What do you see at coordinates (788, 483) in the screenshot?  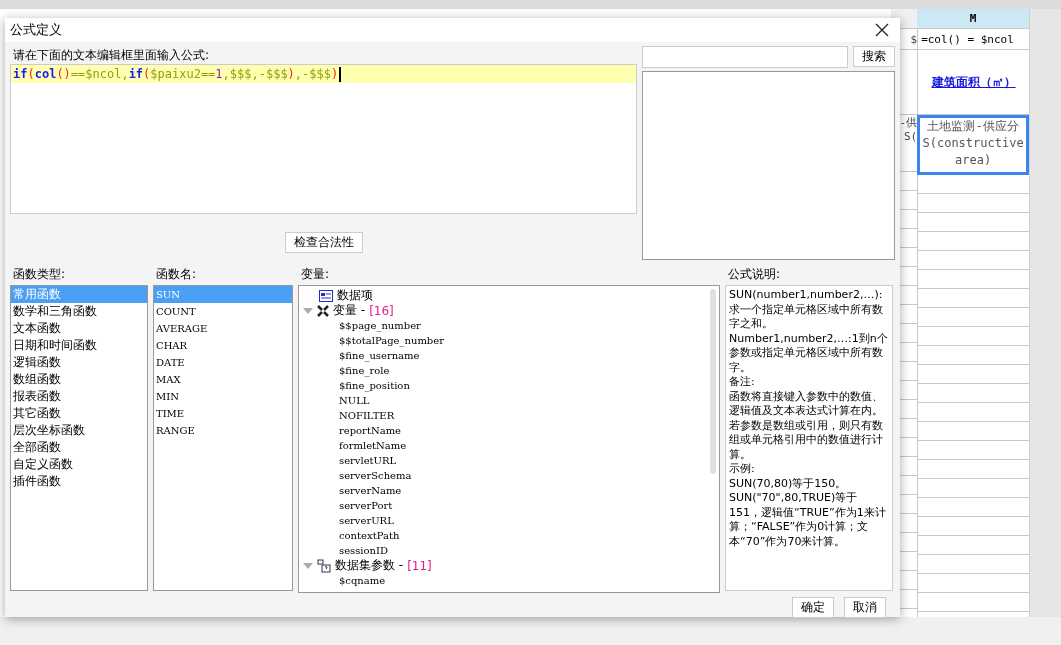 I see `description-text: SUN(70,80)等于150。` at bounding box center [788, 483].